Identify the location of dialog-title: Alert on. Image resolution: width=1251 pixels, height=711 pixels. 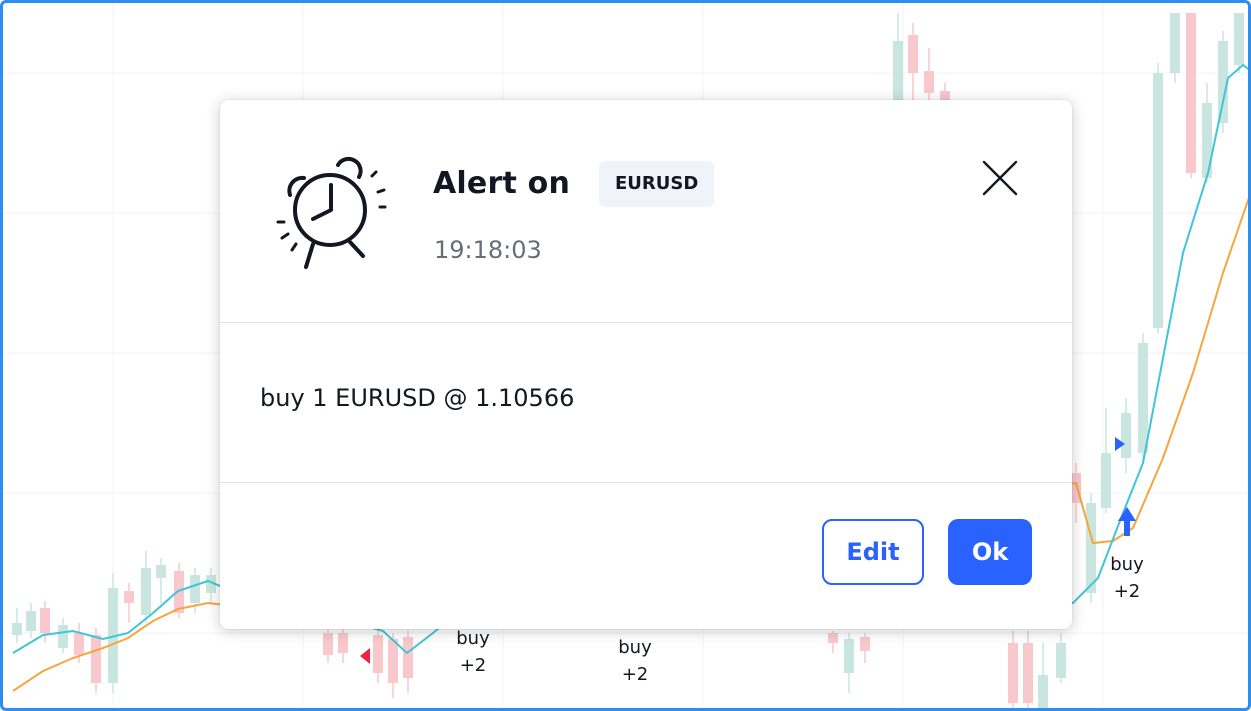
(501, 183).